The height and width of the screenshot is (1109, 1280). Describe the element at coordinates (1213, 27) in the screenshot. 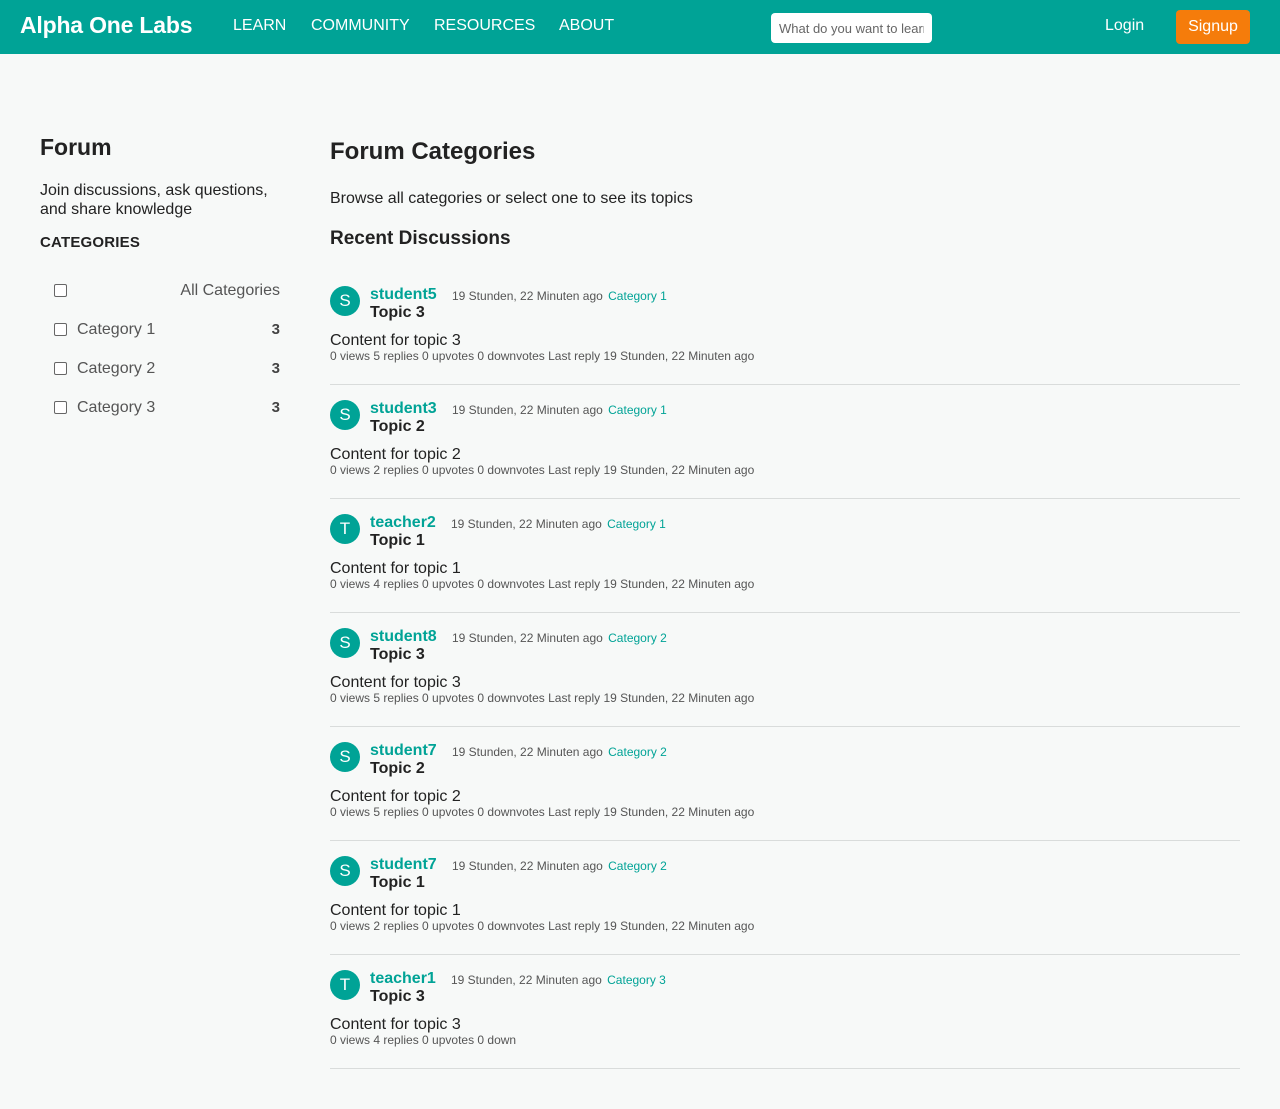

I see `signup-button: Signup` at that location.